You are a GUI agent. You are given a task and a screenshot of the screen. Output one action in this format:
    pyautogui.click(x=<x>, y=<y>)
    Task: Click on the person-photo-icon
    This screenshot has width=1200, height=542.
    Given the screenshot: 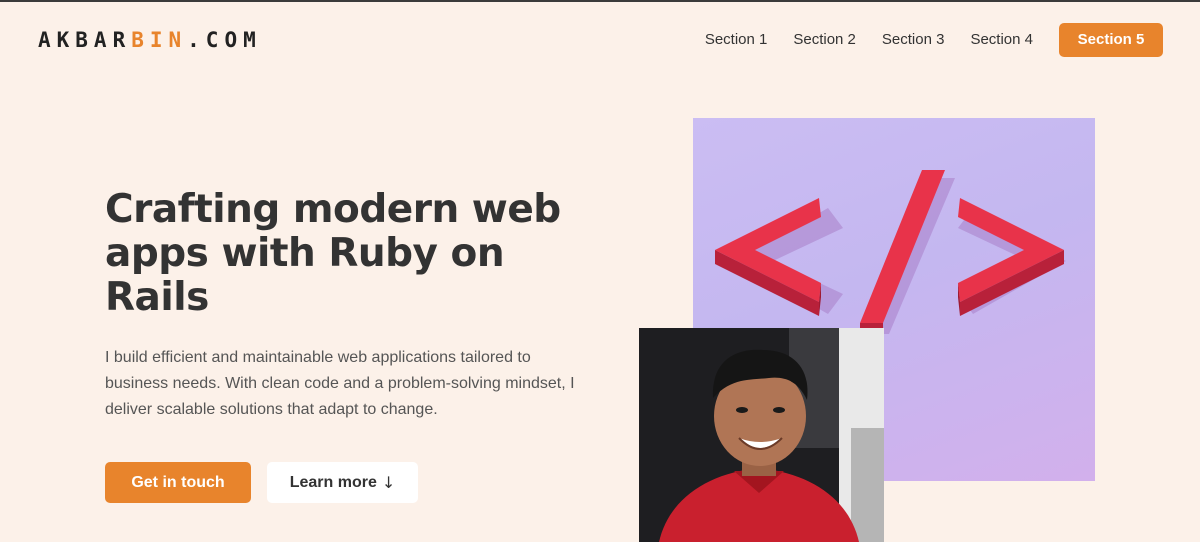 What is the action you would take?
    pyautogui.click(x=761, y=435)
    